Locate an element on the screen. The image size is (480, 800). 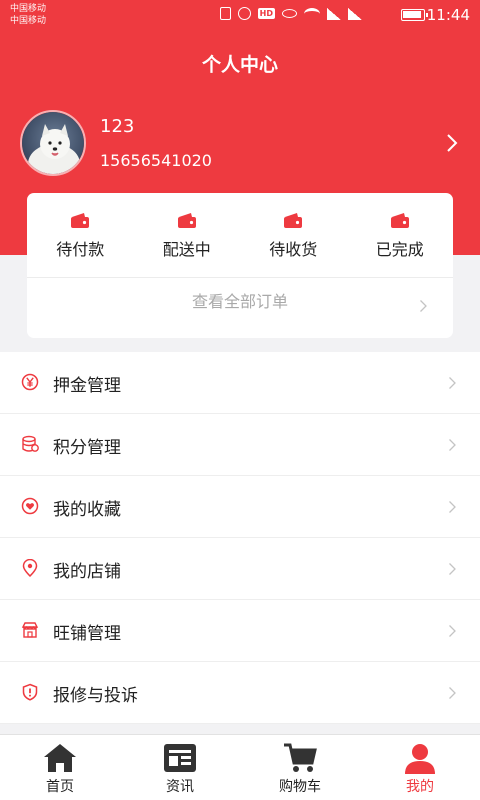
view-all-orders-button: 查看全部订单 is located at coordinates (240, 308).